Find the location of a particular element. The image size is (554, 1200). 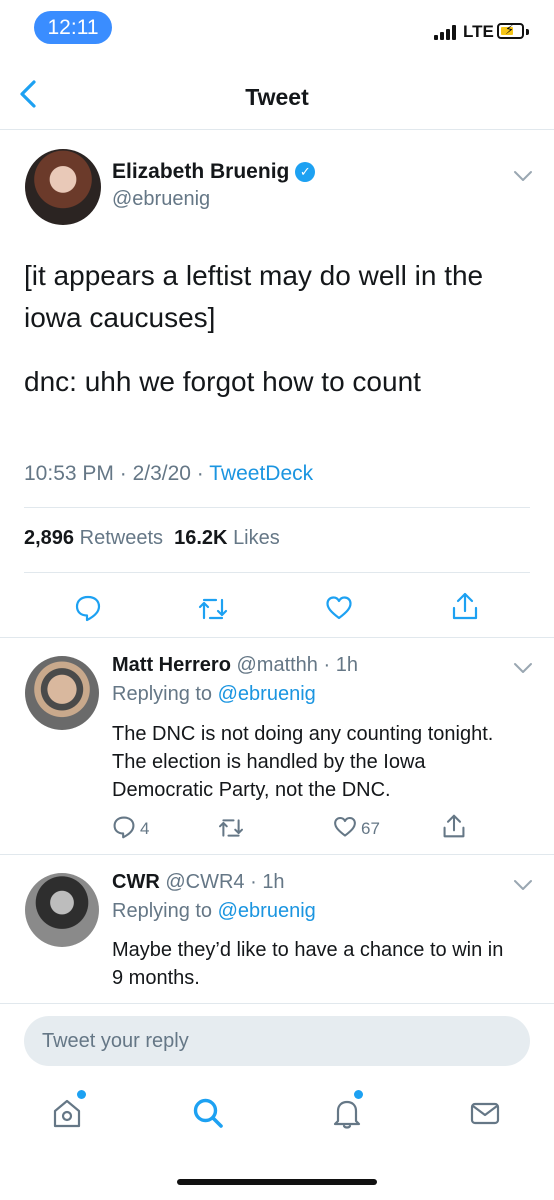

likes-count: 16.2K is located at coordinates (201, 538).